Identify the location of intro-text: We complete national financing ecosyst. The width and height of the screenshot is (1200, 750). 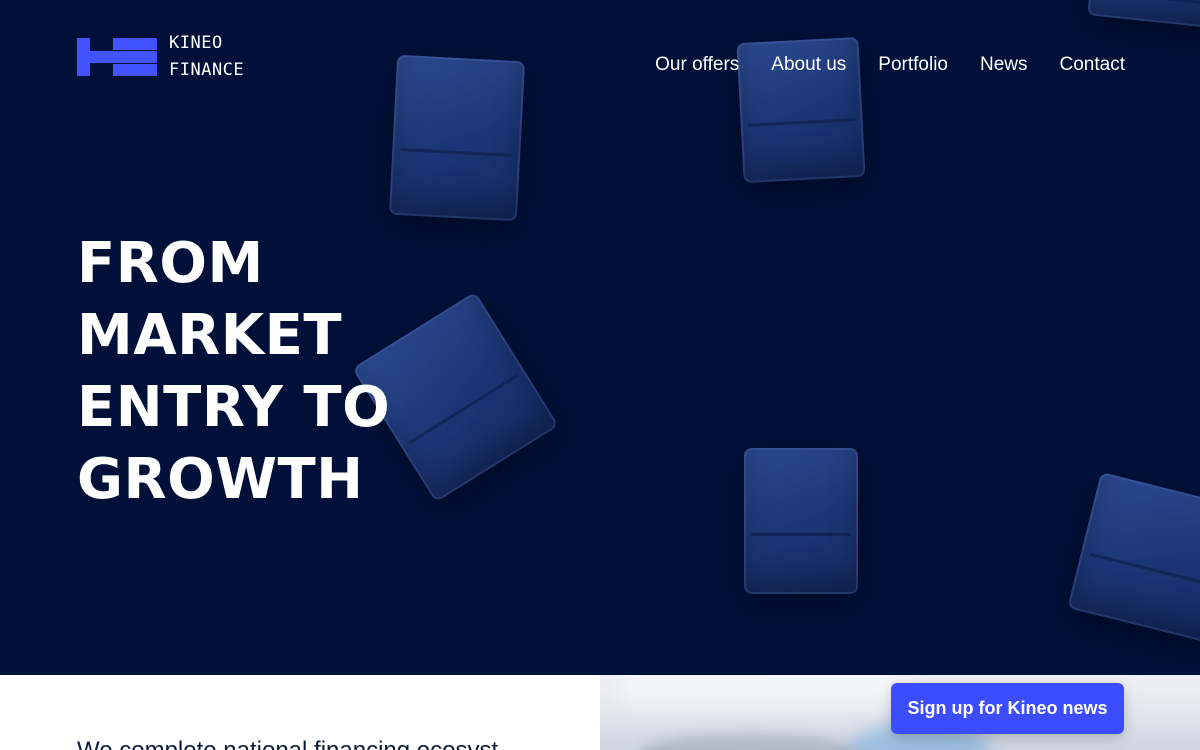
(287, 743).